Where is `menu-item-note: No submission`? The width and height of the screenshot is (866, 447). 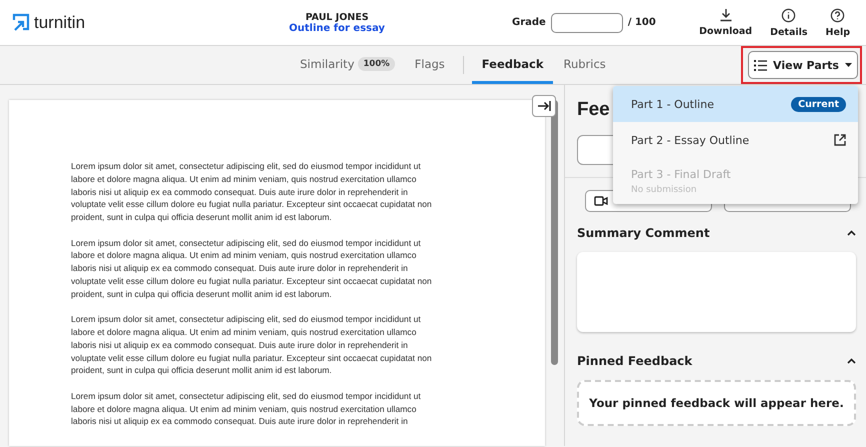 menu-item-note: No submission is located at coordinates (664, 189).